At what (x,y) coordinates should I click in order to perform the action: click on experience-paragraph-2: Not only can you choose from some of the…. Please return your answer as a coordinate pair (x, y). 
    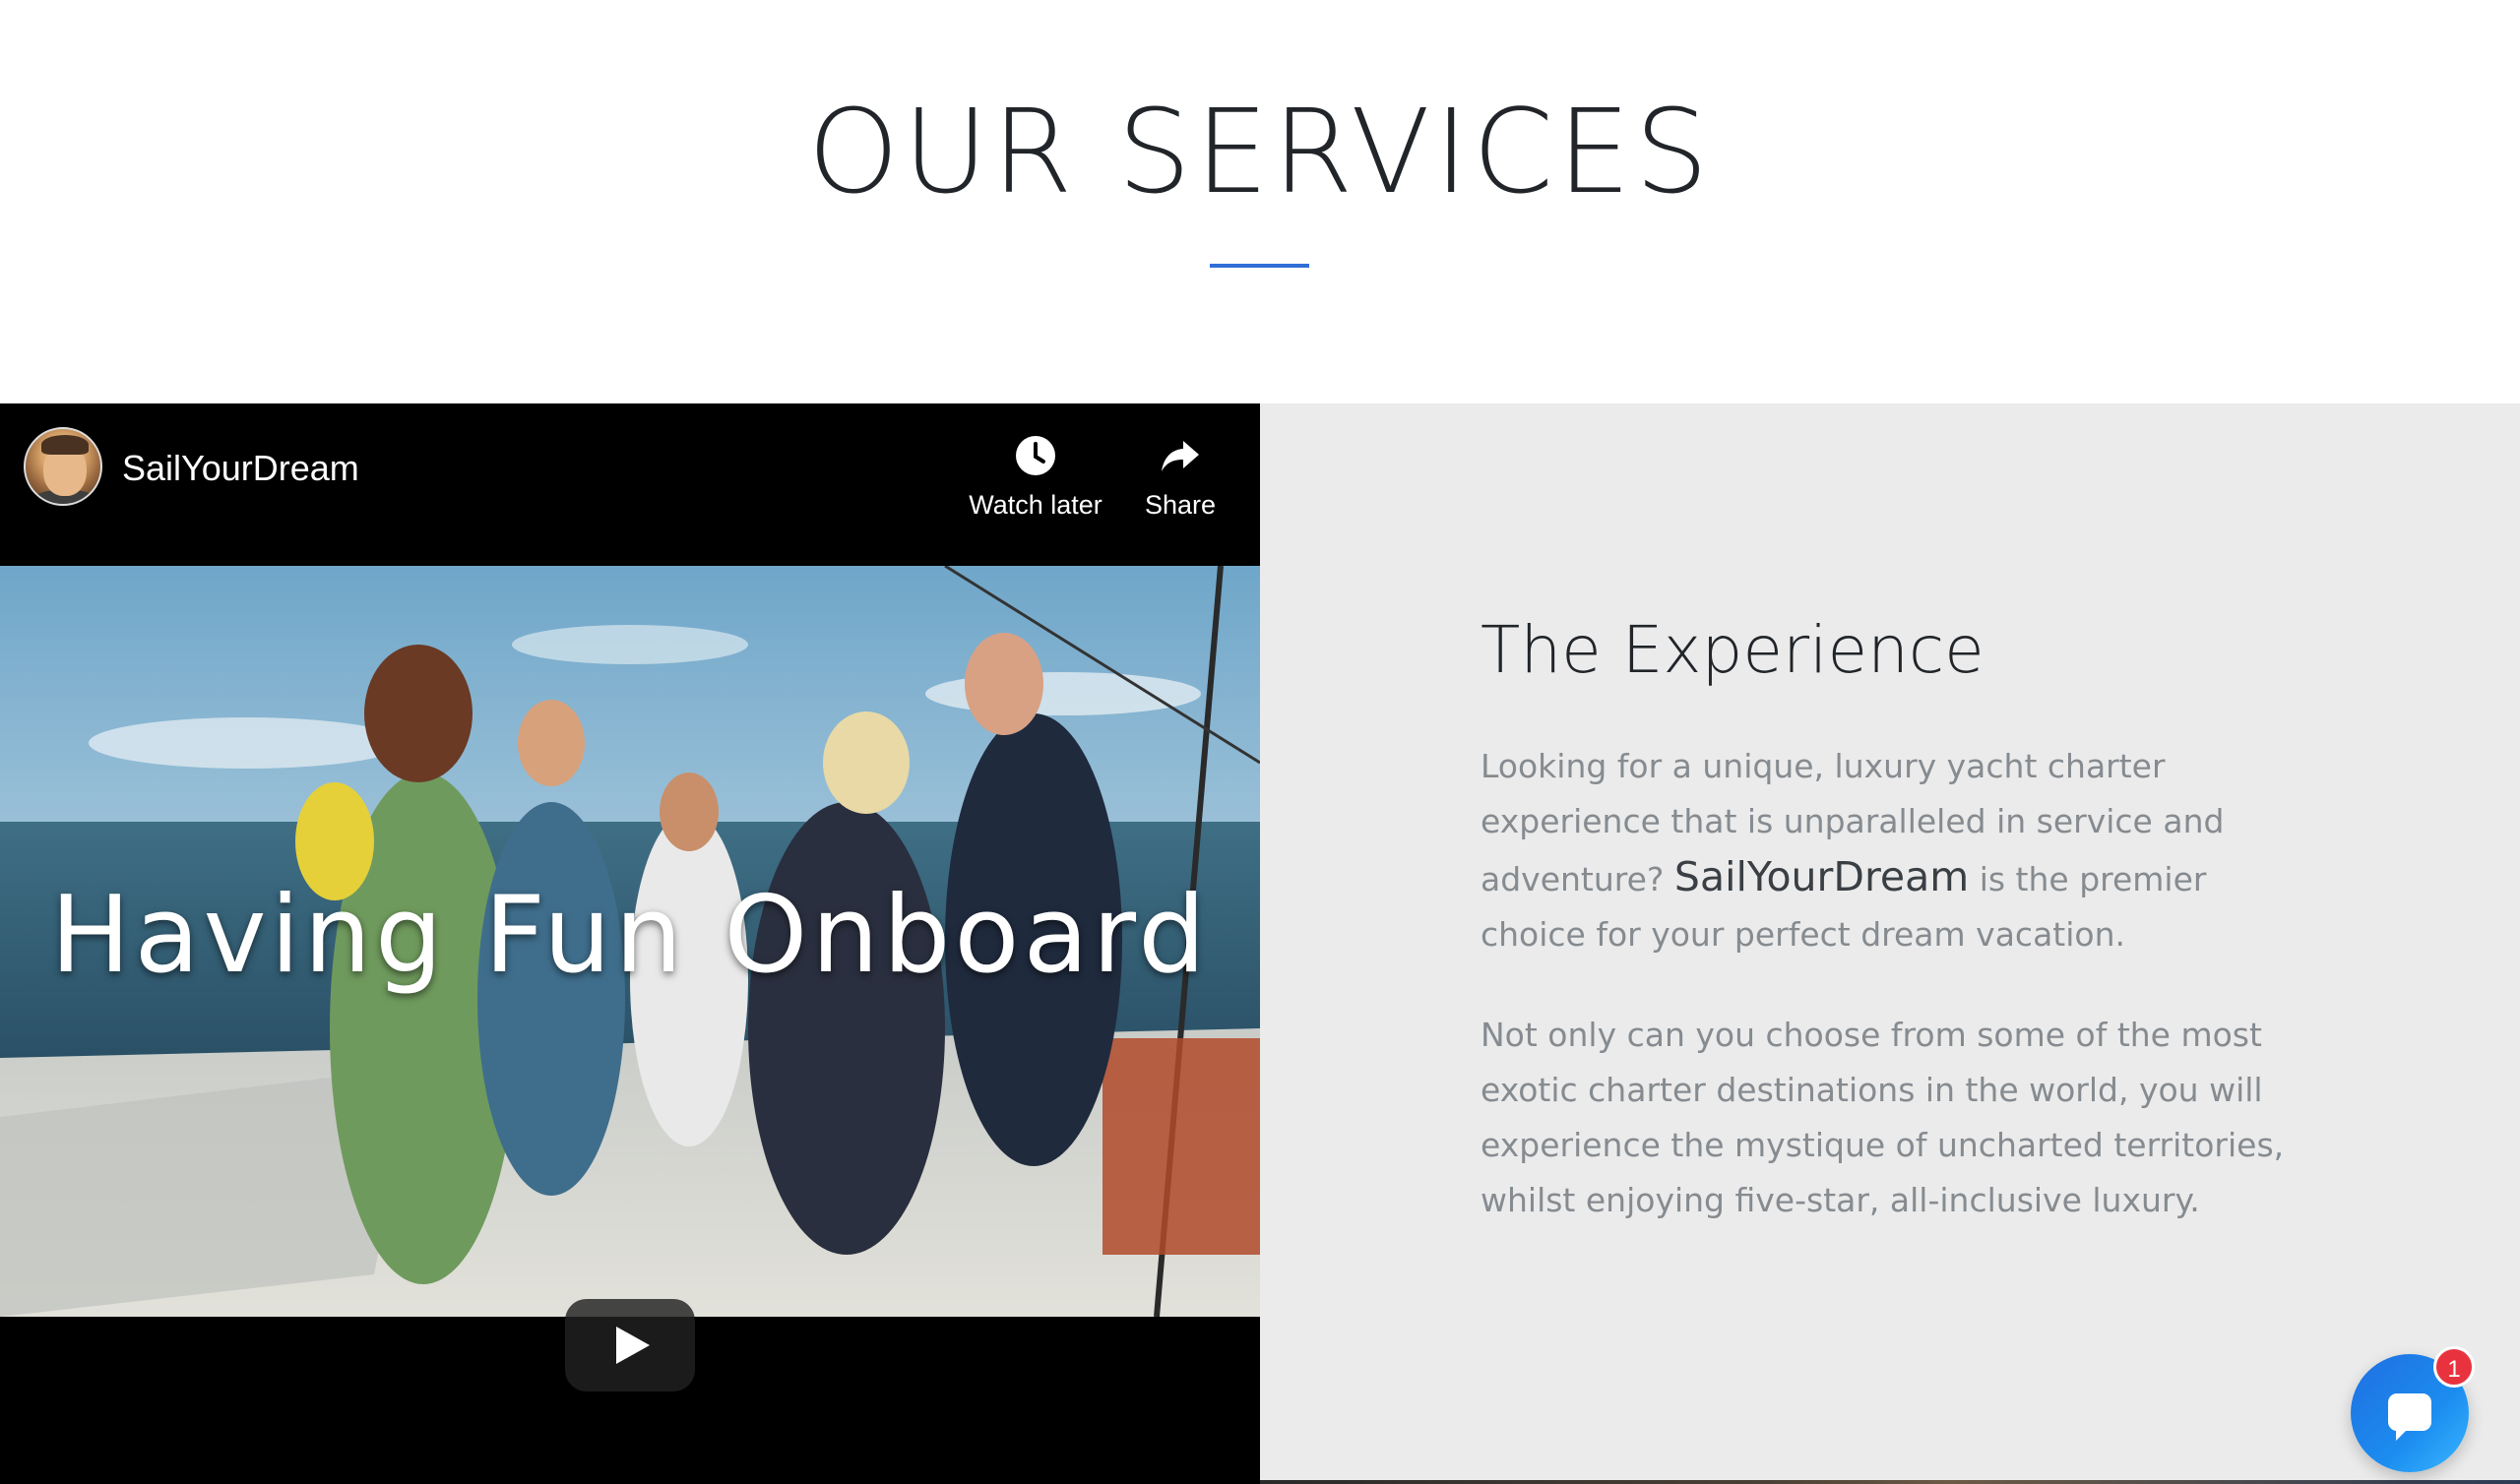
    Looking at the image, I should click on (1882, 1118).